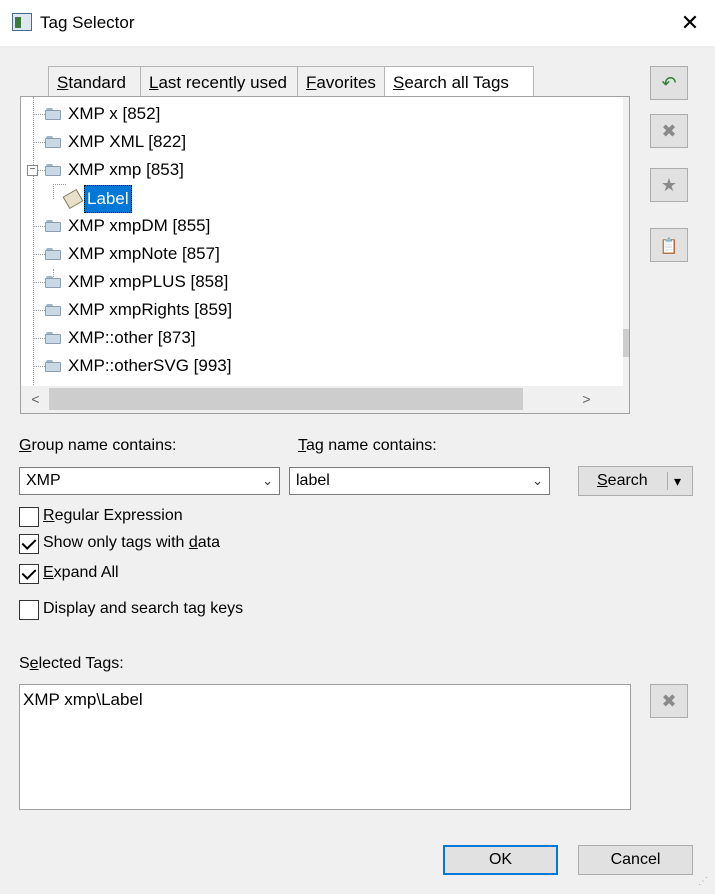  I want to click on resize-grip-icon: ⋰, so click(705, 883).